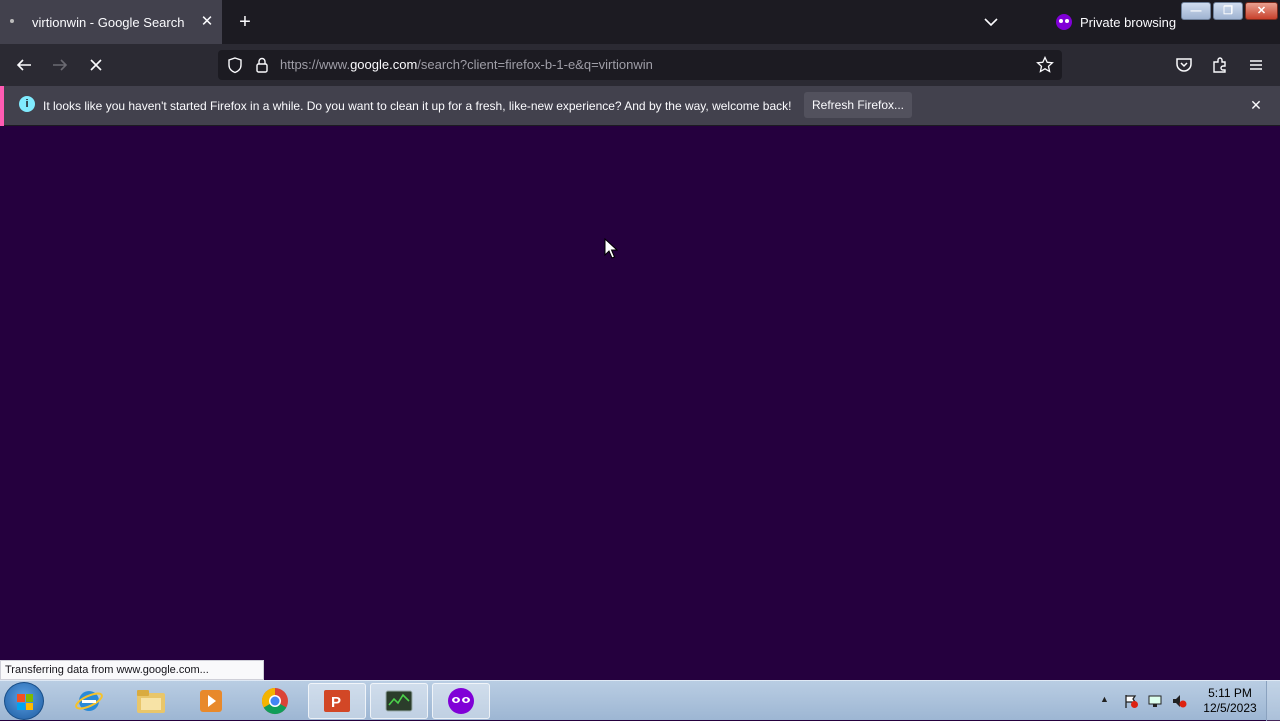  I want to click on forward-arrow-icon, so click(60, 65).